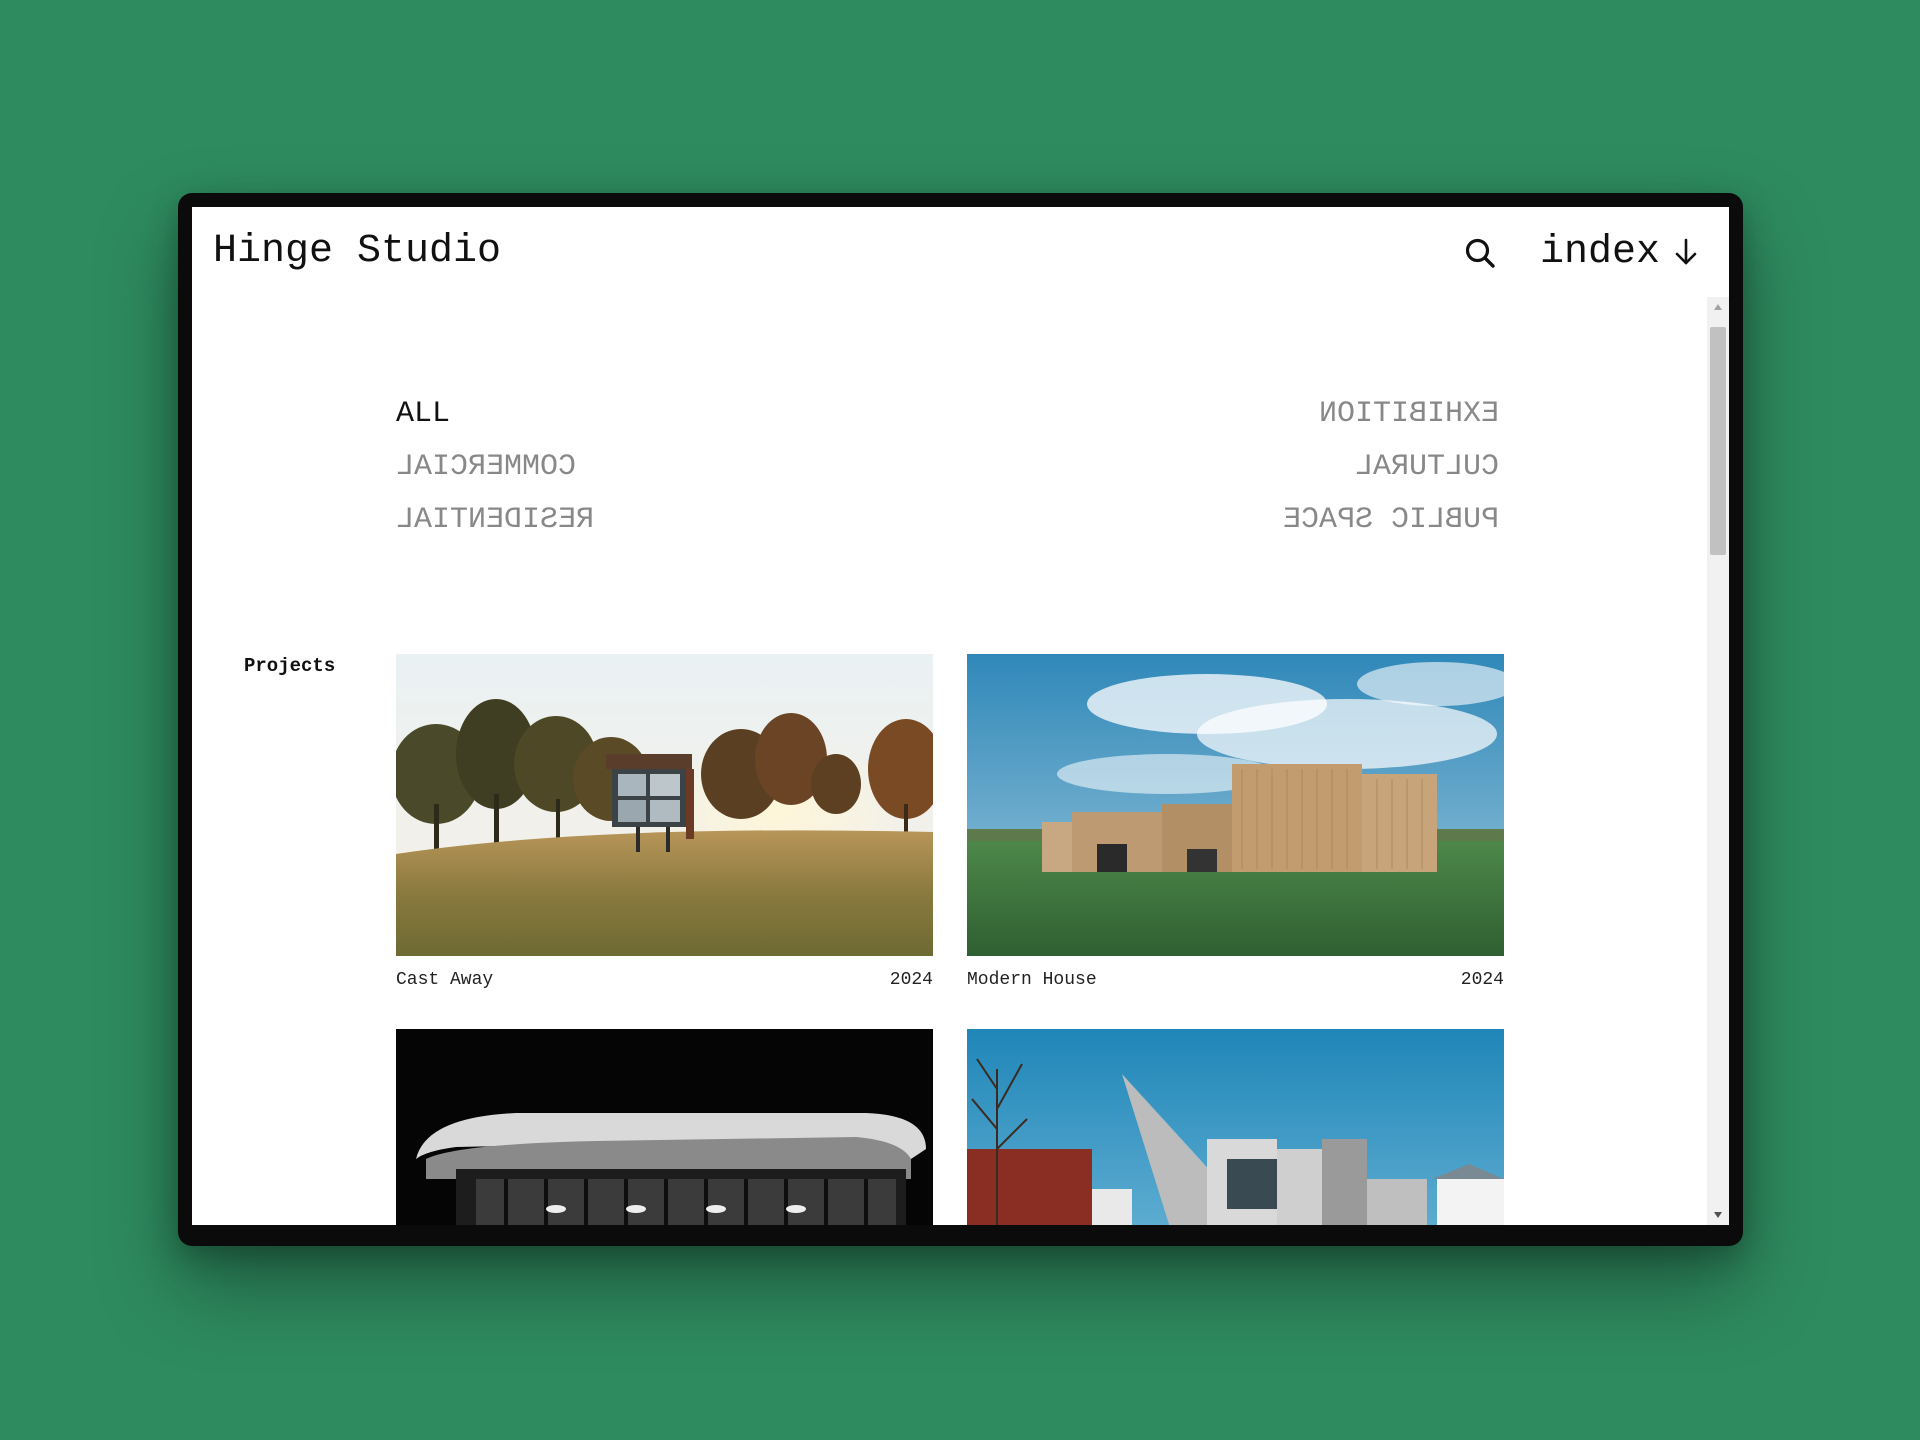  I want to click on scroll-down-button, so click(1718, 1215).